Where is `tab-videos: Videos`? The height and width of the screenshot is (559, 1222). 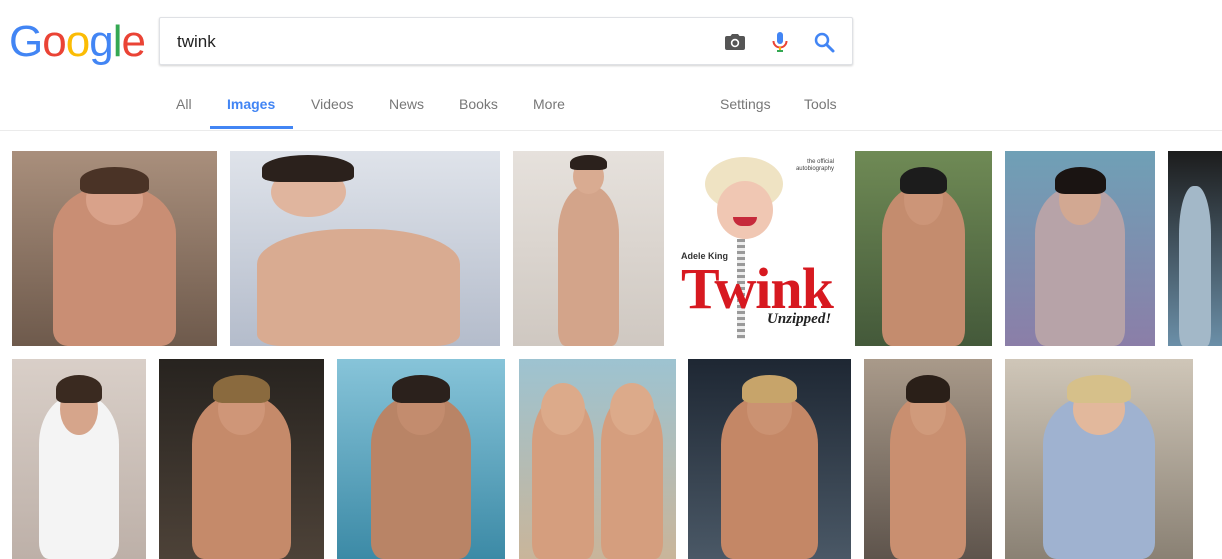
tab-videos: Videos is located at coordinates (332, 104).